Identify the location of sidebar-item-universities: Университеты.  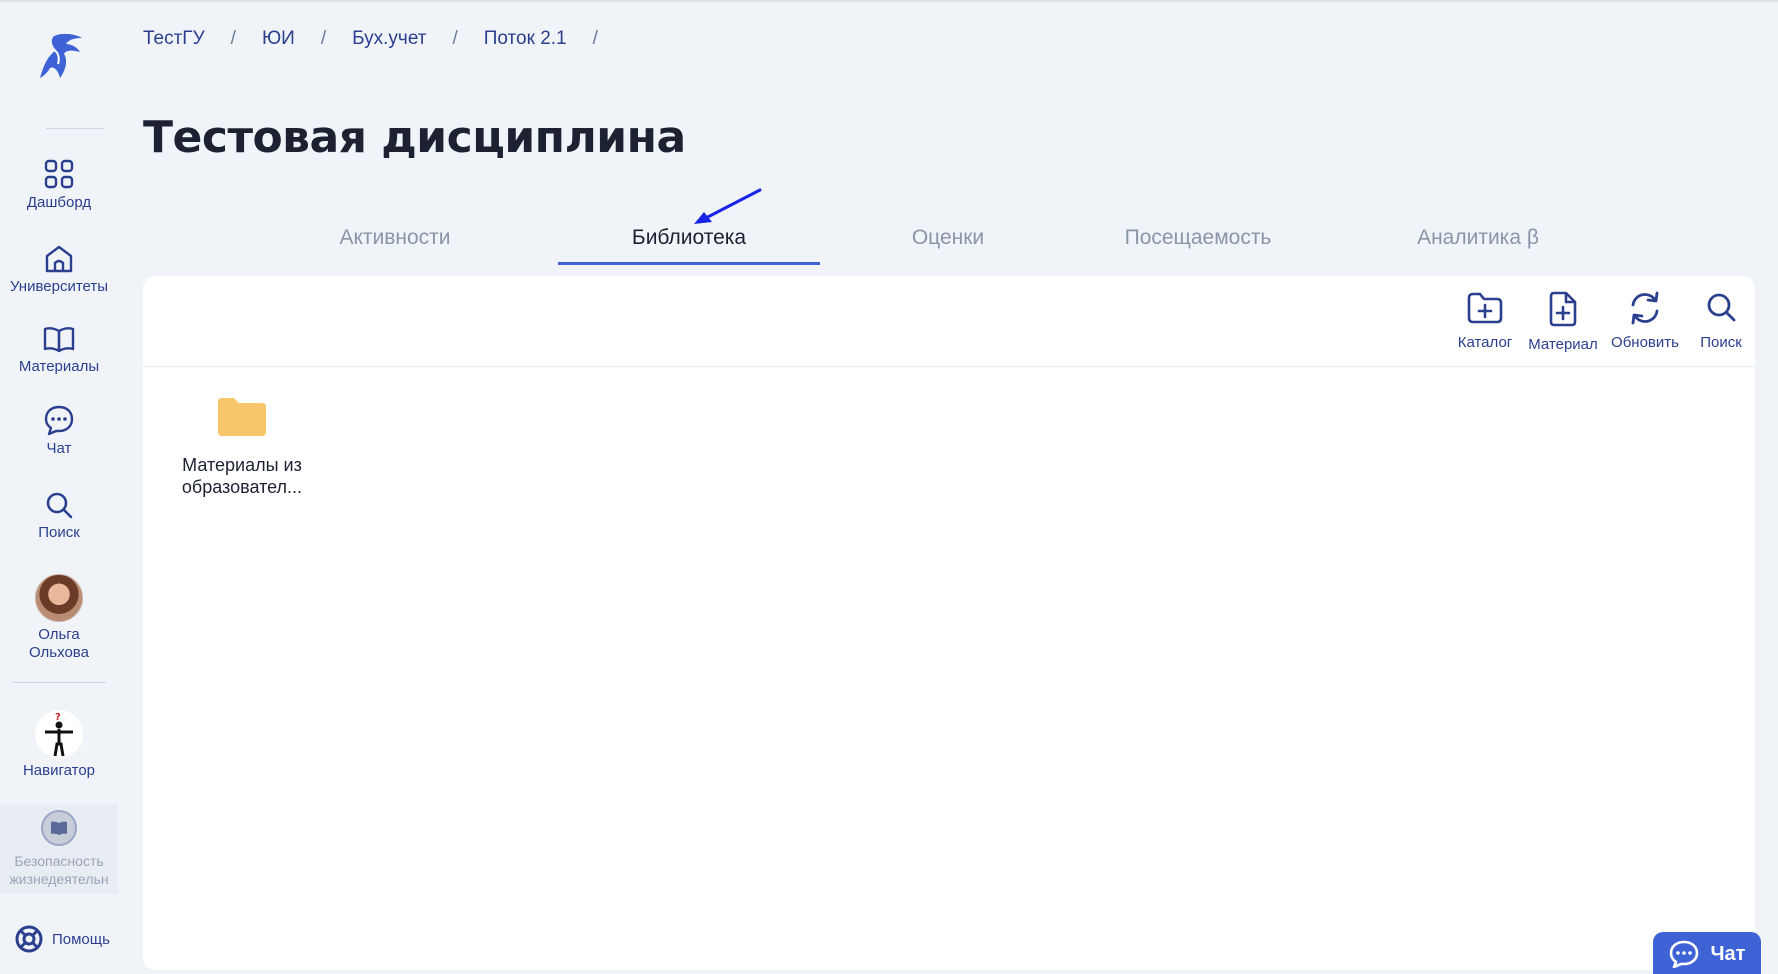
(59, 270).